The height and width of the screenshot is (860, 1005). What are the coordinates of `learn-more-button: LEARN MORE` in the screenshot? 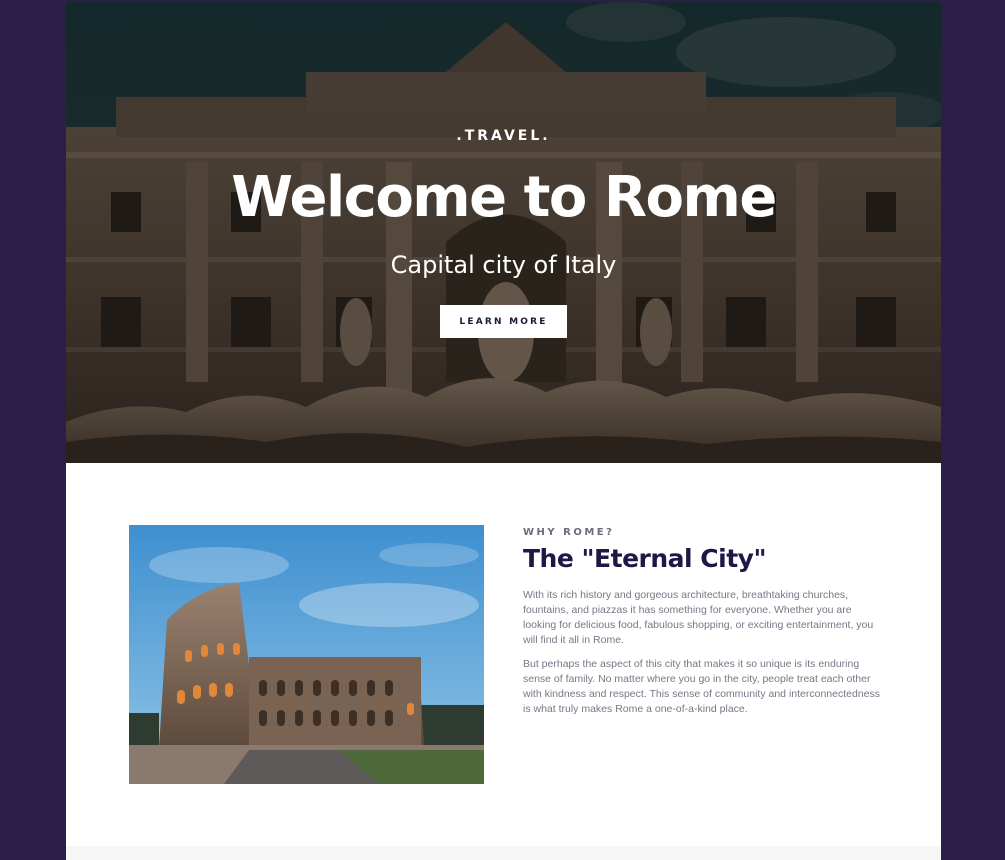 It's located at (503, 321).